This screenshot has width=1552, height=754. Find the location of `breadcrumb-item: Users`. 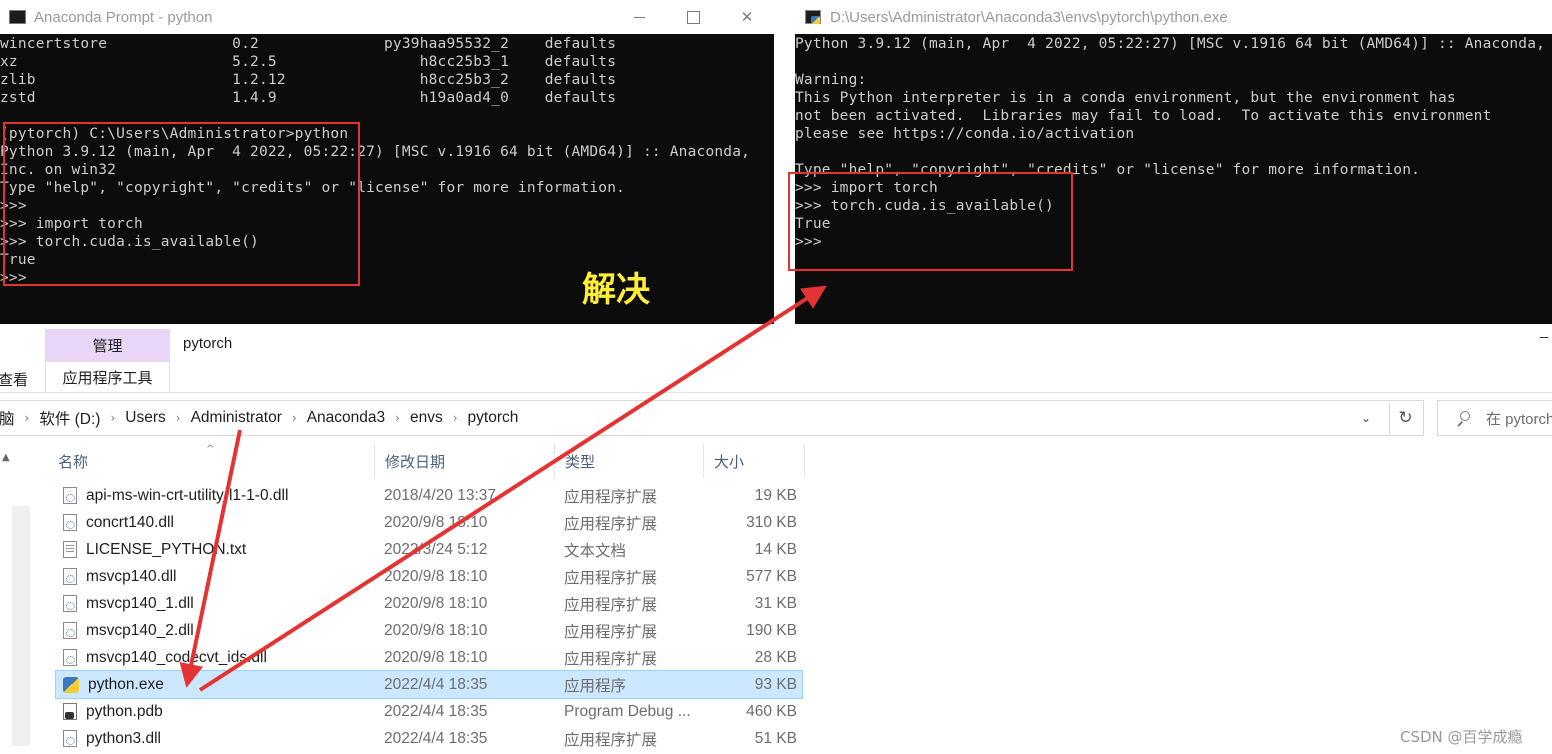

breadcrumb-item: Users is located at coordinates (145, 418).